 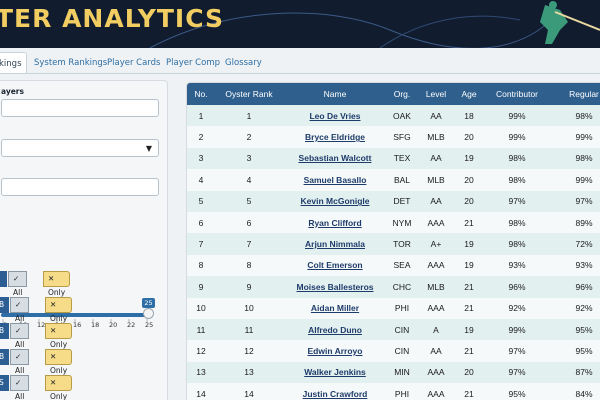 I want to click on cell-contributor: 95%, so click(x=517, y=393).